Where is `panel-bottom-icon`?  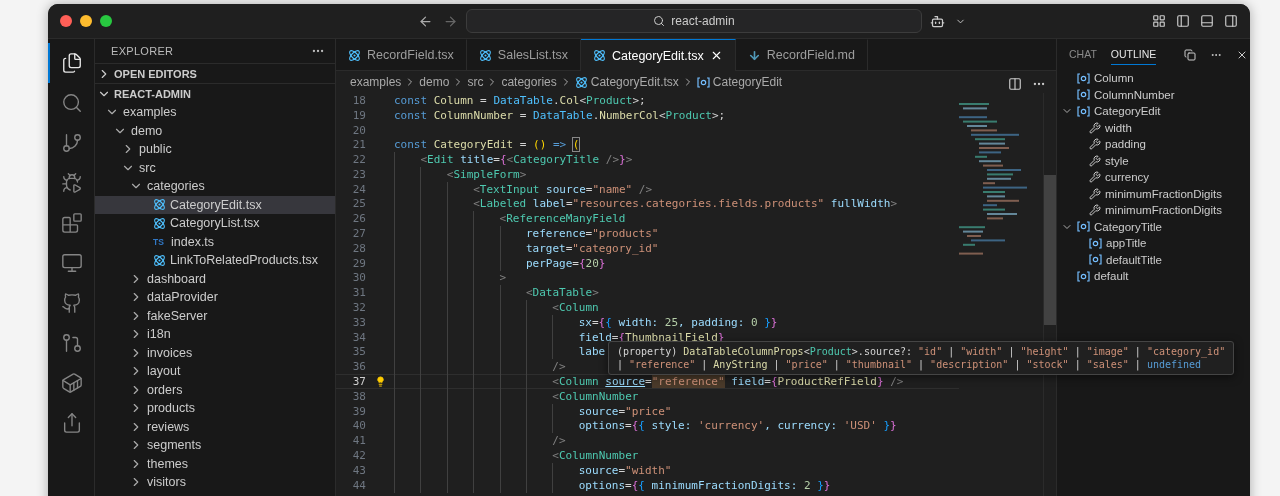 panel-bottom-icon is located at coordinates (1207, 21).